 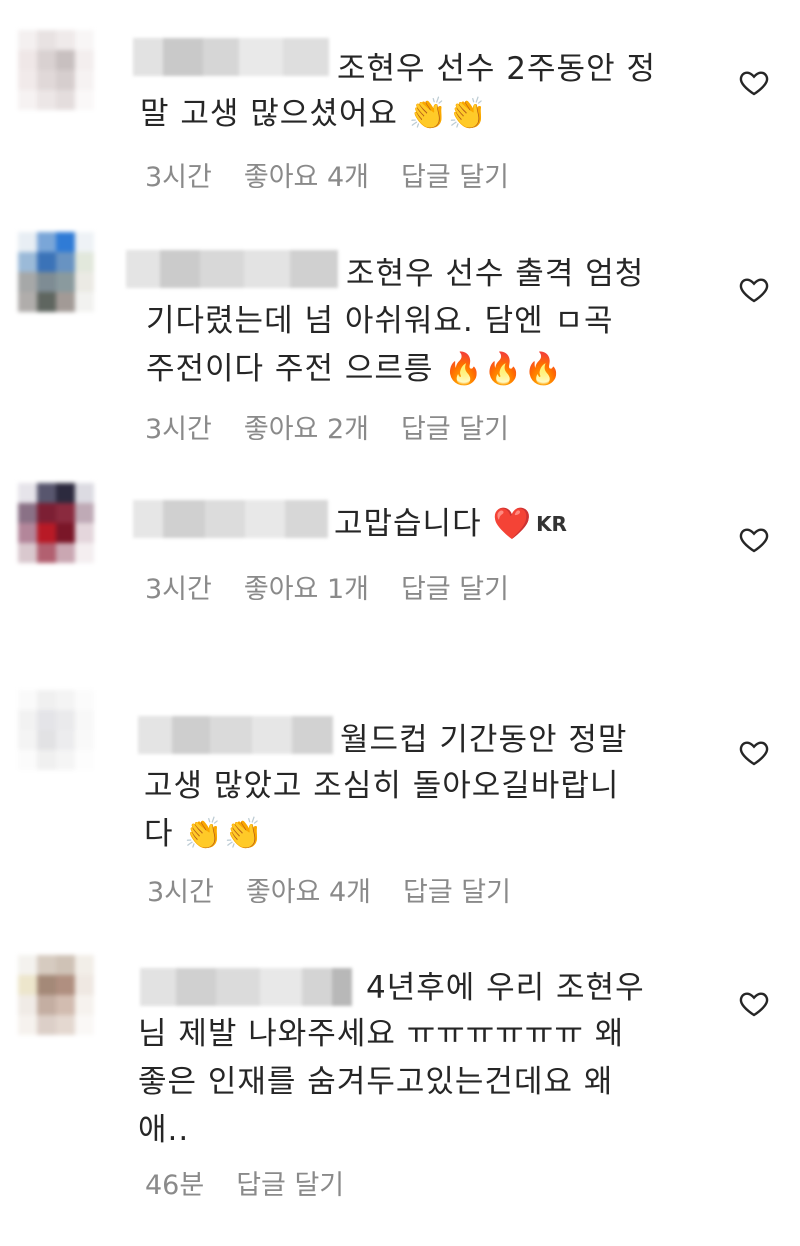 What do you see at coordinates (450, 524) in the screenshot?
I see `comment-text: 고맙습니다 ❤️ KR` at bounding box center [450, 524].